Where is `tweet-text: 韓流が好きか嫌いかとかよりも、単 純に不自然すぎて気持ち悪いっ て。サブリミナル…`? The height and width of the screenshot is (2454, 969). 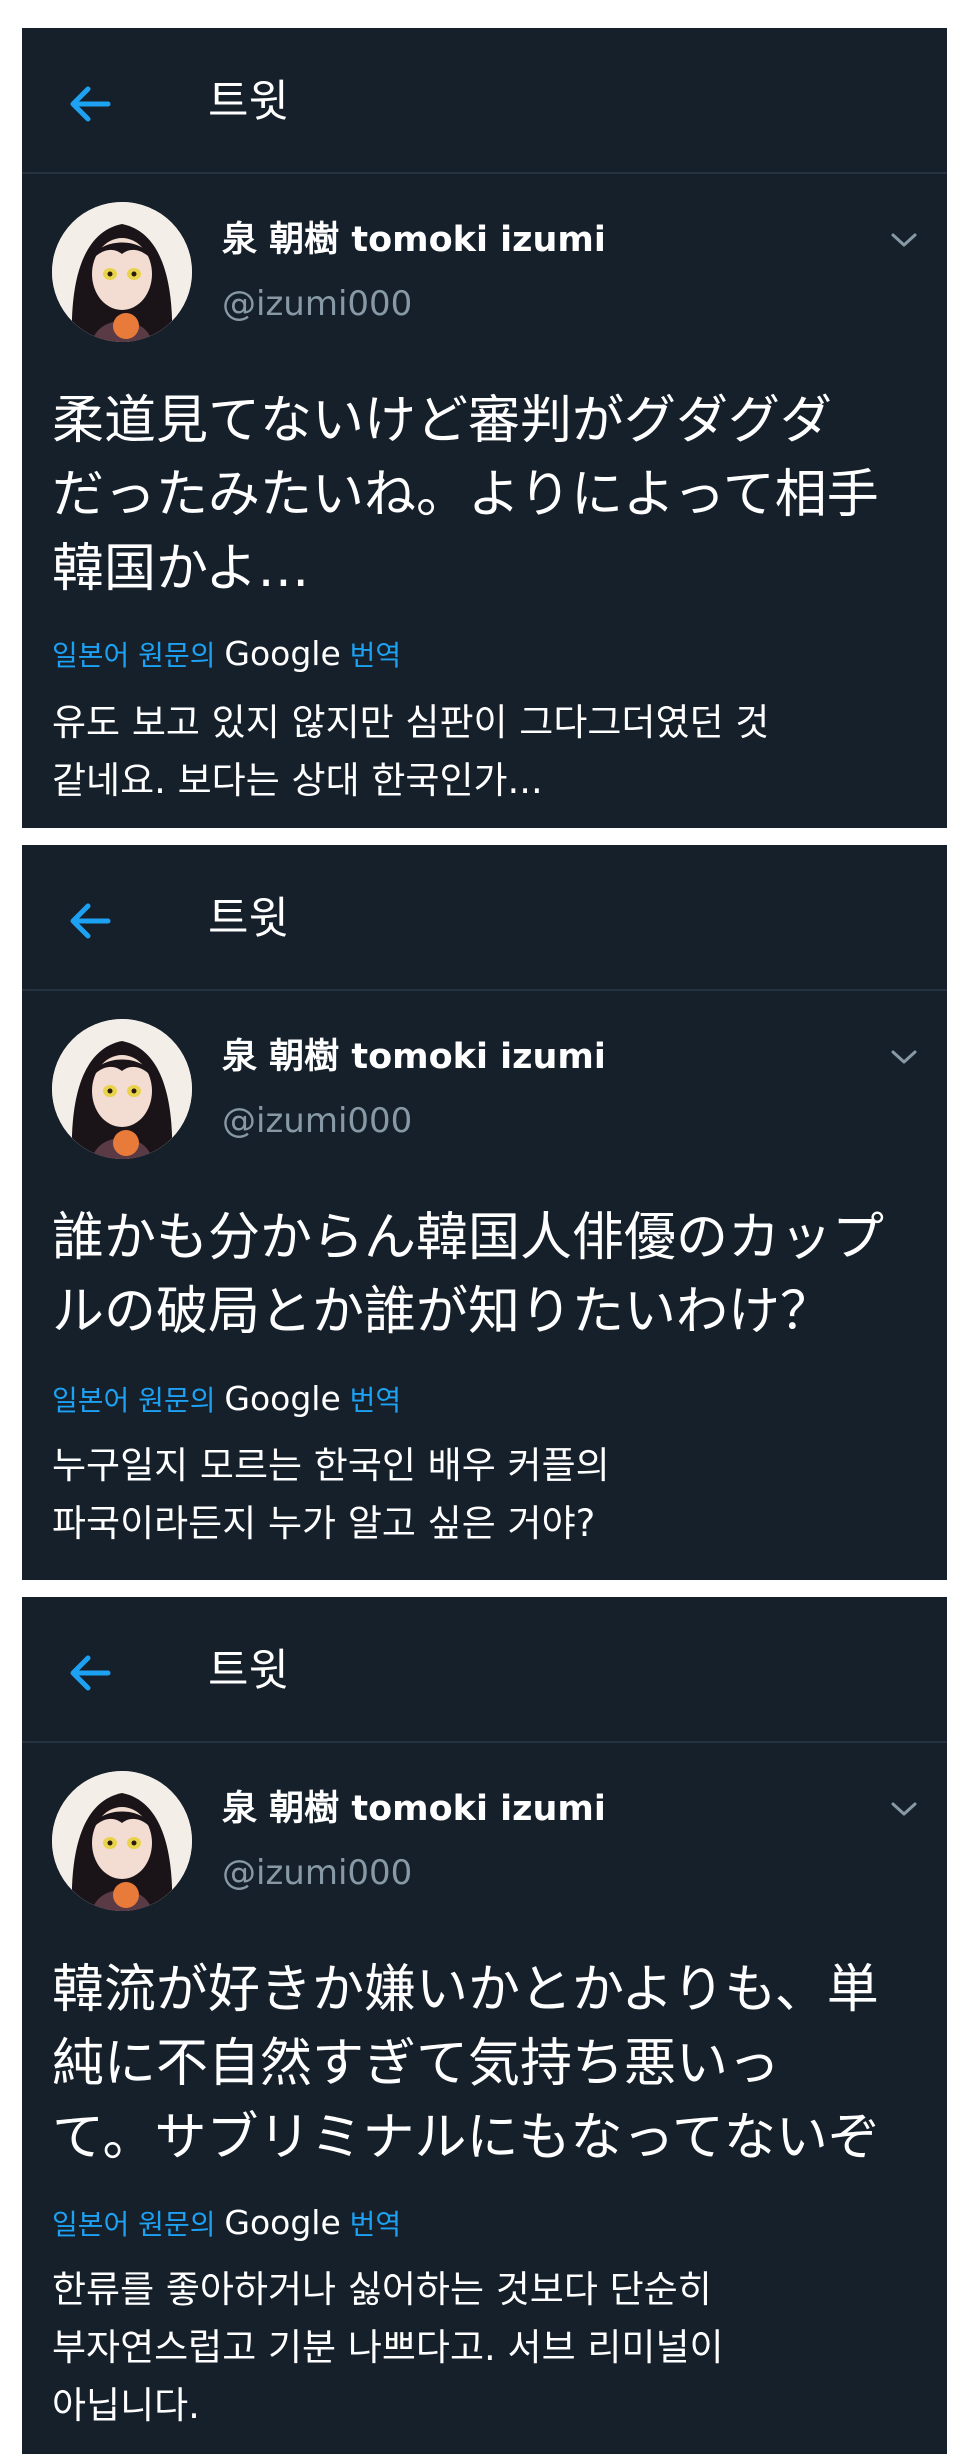 tweet-text: 韓流が好きか嫌いかとかよりも、単 純に不自然すぎて気持ち悪いっ て。サブリミナル… is located at coordinates (484, 2064).